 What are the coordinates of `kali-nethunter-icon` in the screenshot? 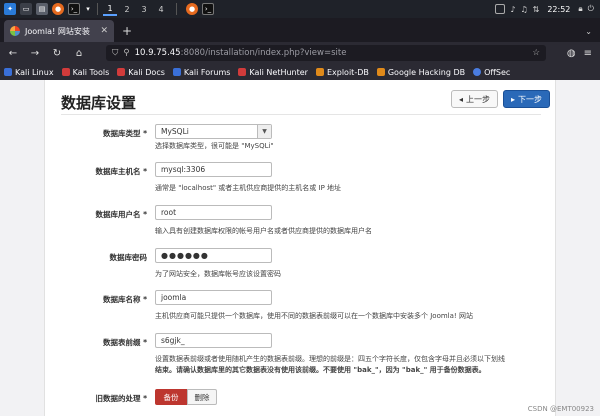 It's located at (242, 72).